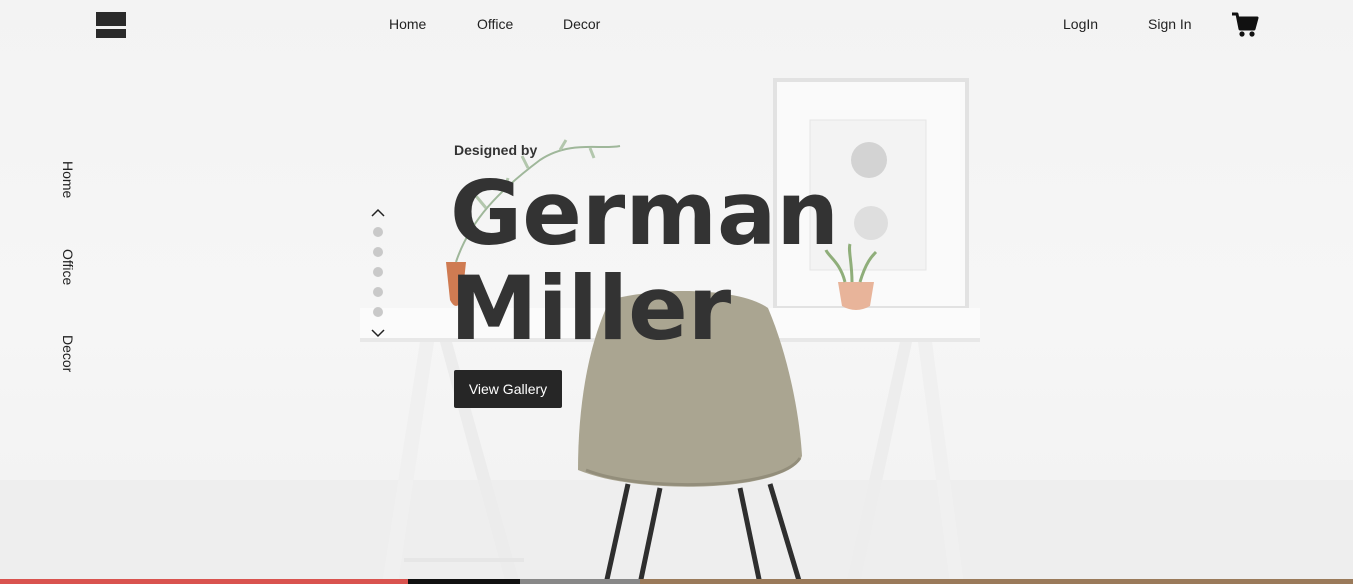 The width and height of the screenshot is (1353, 584). What do you see at coordinates (496, 150) in the screenshot?
I see `hero-eyebrow: Designed by` at bounding box center [496, 150].